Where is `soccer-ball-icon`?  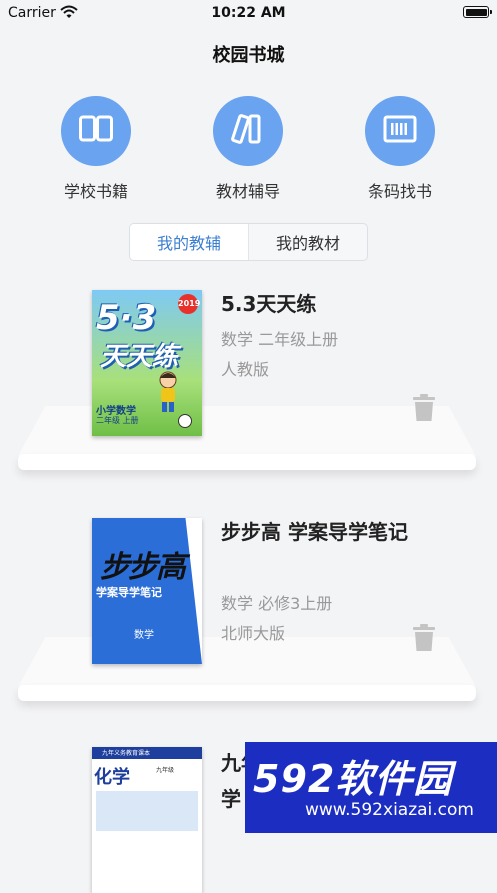
soccer-ball-icon is located at coordinates (185, 421).